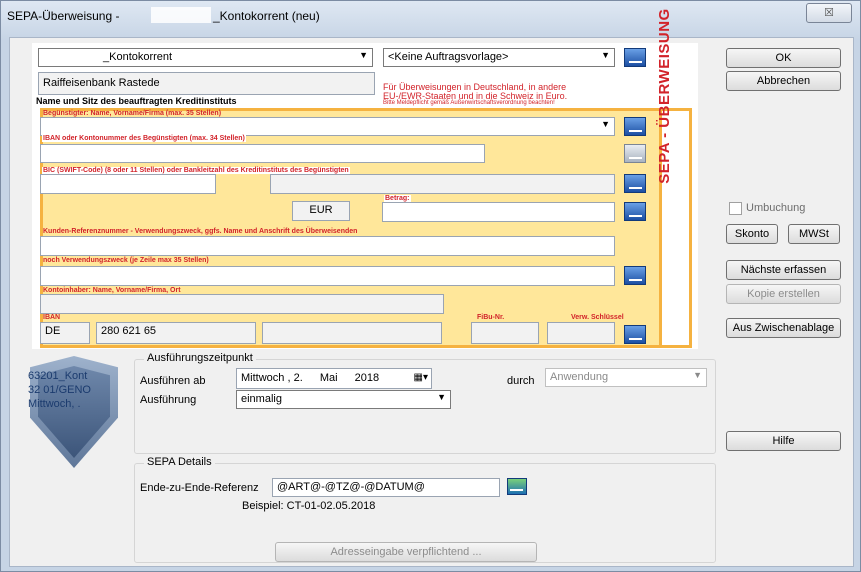  What do you see at coordinates (626, 377) in the screenshot?
I see `by-combo: Anwendung ▼` at bounding box center [626, 377].